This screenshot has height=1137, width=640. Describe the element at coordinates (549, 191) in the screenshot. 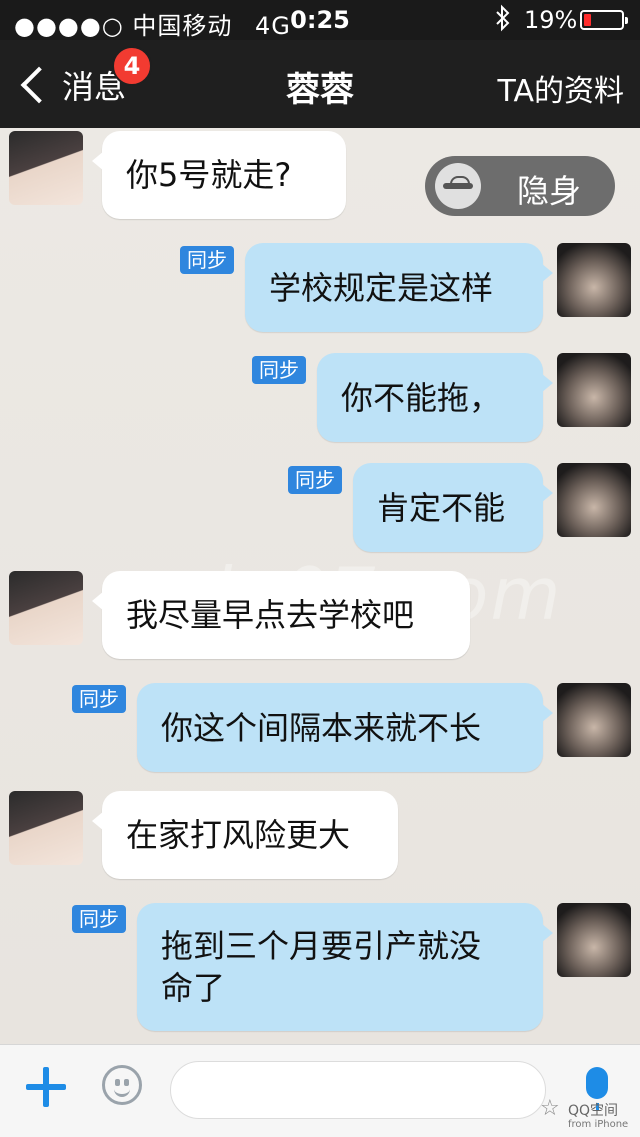

I see `stealth-label: 隐身` at that location.